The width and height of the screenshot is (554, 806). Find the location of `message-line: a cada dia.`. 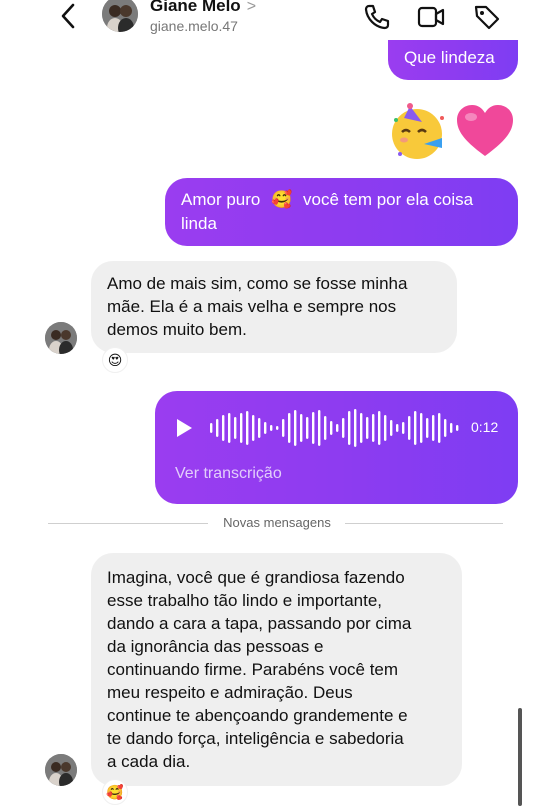

message-line: a cada dia. is located at coordinates (149, 761).